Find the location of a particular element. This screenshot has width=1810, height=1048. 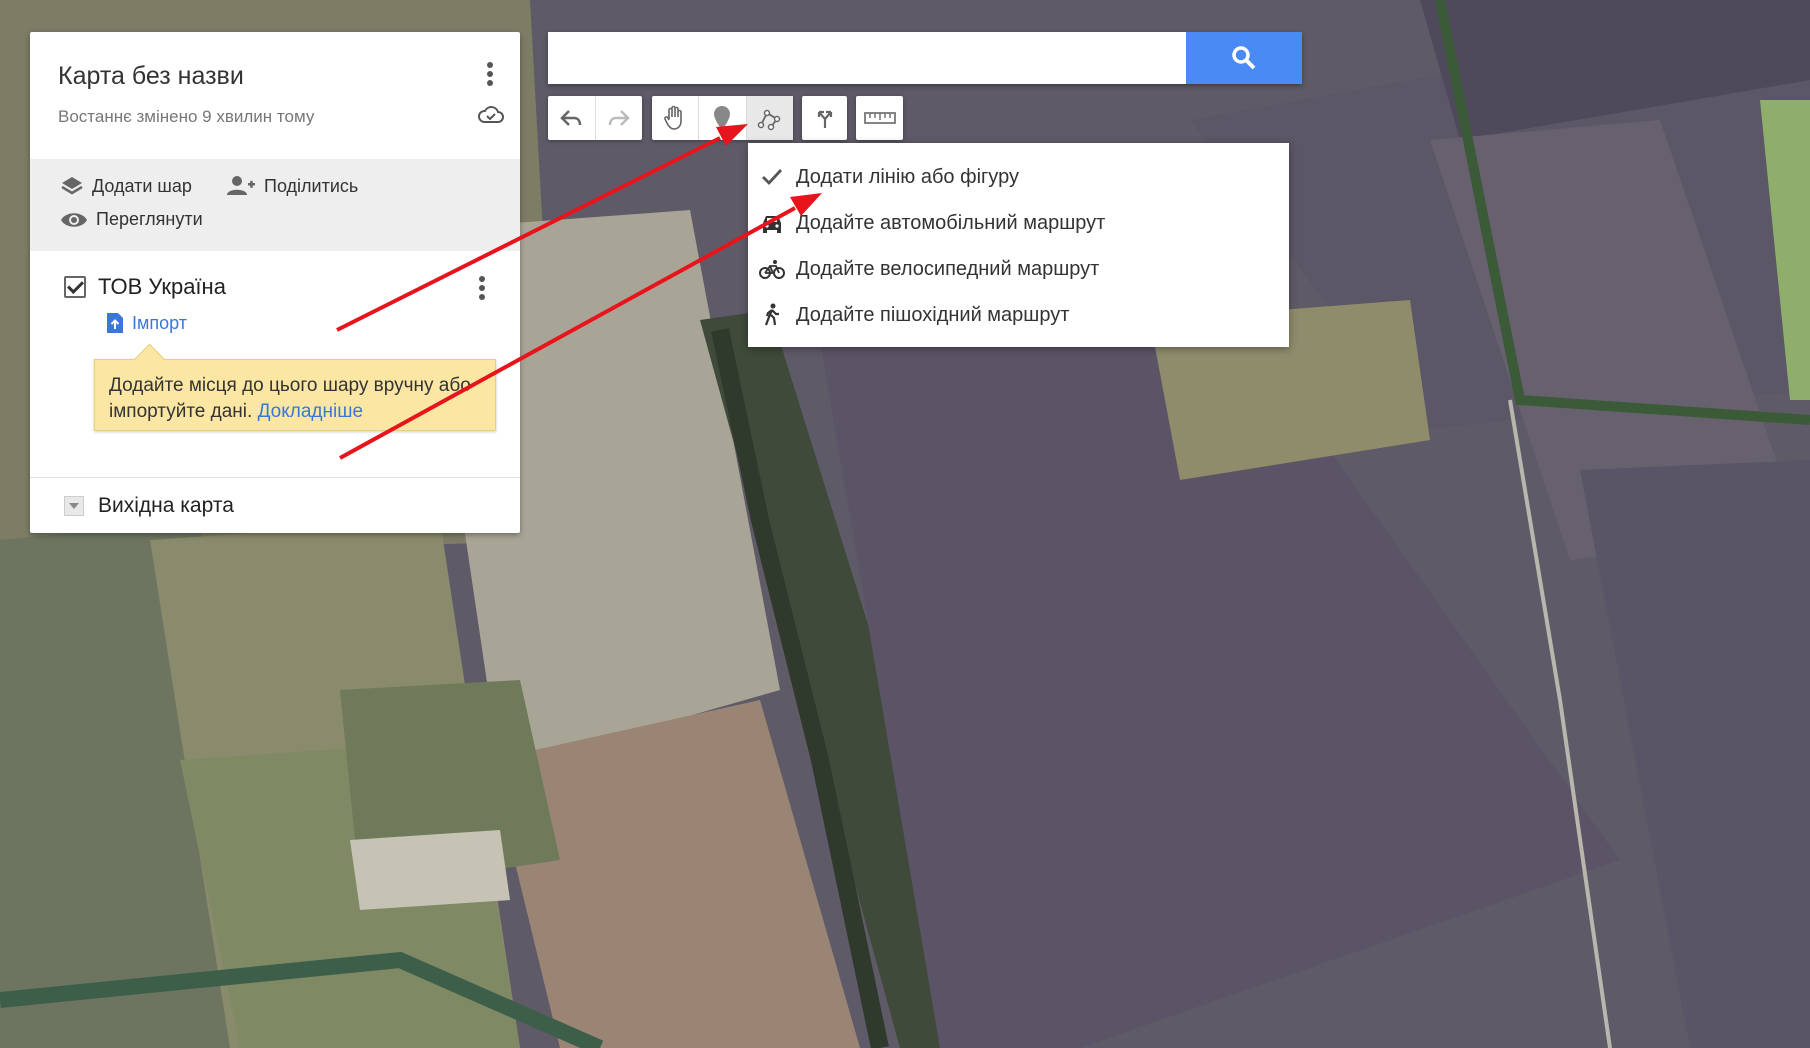

search-button is located at coordinates (1244, 58).